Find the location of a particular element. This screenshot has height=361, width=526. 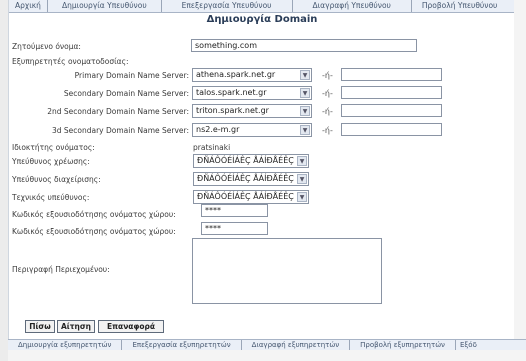

back-button: Πίσω is located at coordinates (40, 326).